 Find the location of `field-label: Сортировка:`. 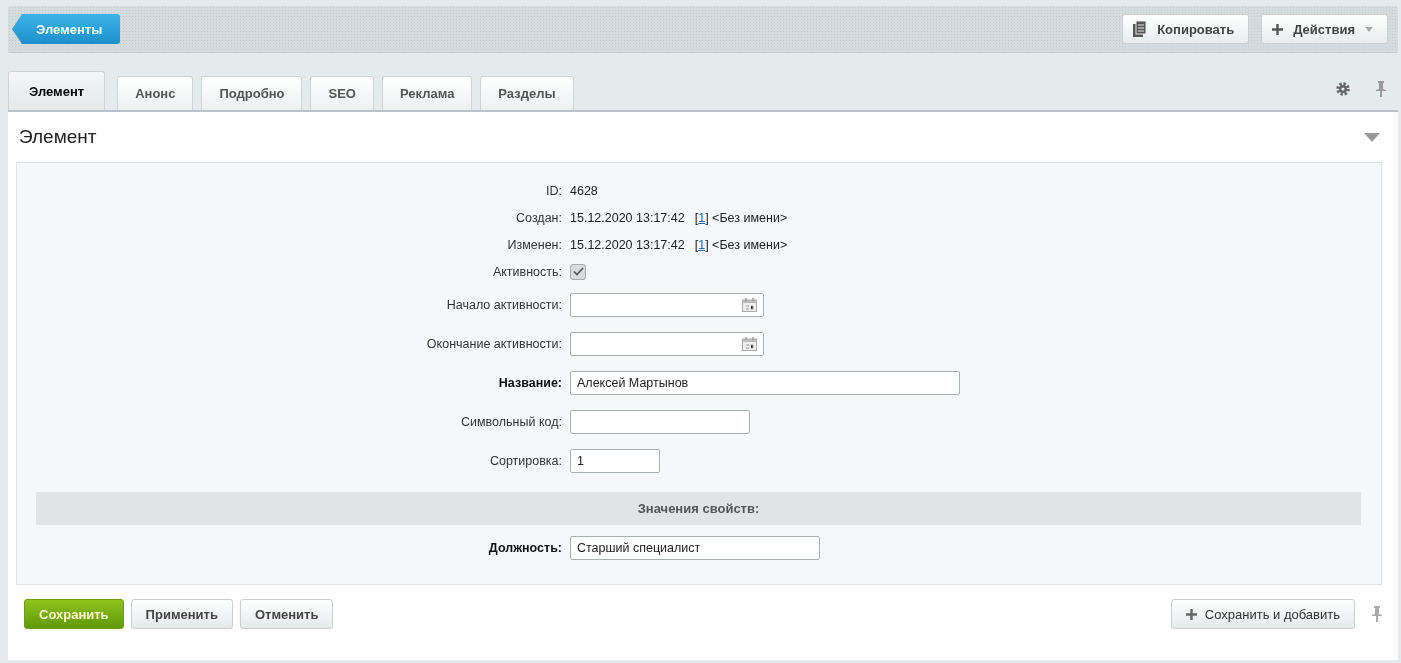

field-label: Сортировка: is located at coordinates (525, 460).